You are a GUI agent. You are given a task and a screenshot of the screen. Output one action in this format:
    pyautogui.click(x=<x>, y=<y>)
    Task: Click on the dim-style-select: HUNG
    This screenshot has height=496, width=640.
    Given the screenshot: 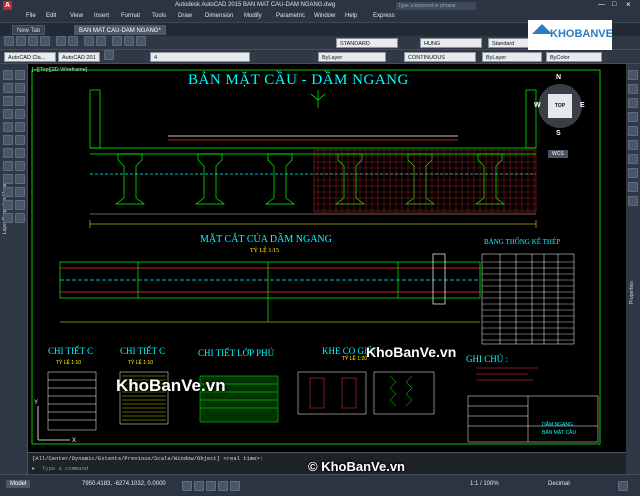 What is the action you would take?
    pyautogui.click(x=451, y=43)
    